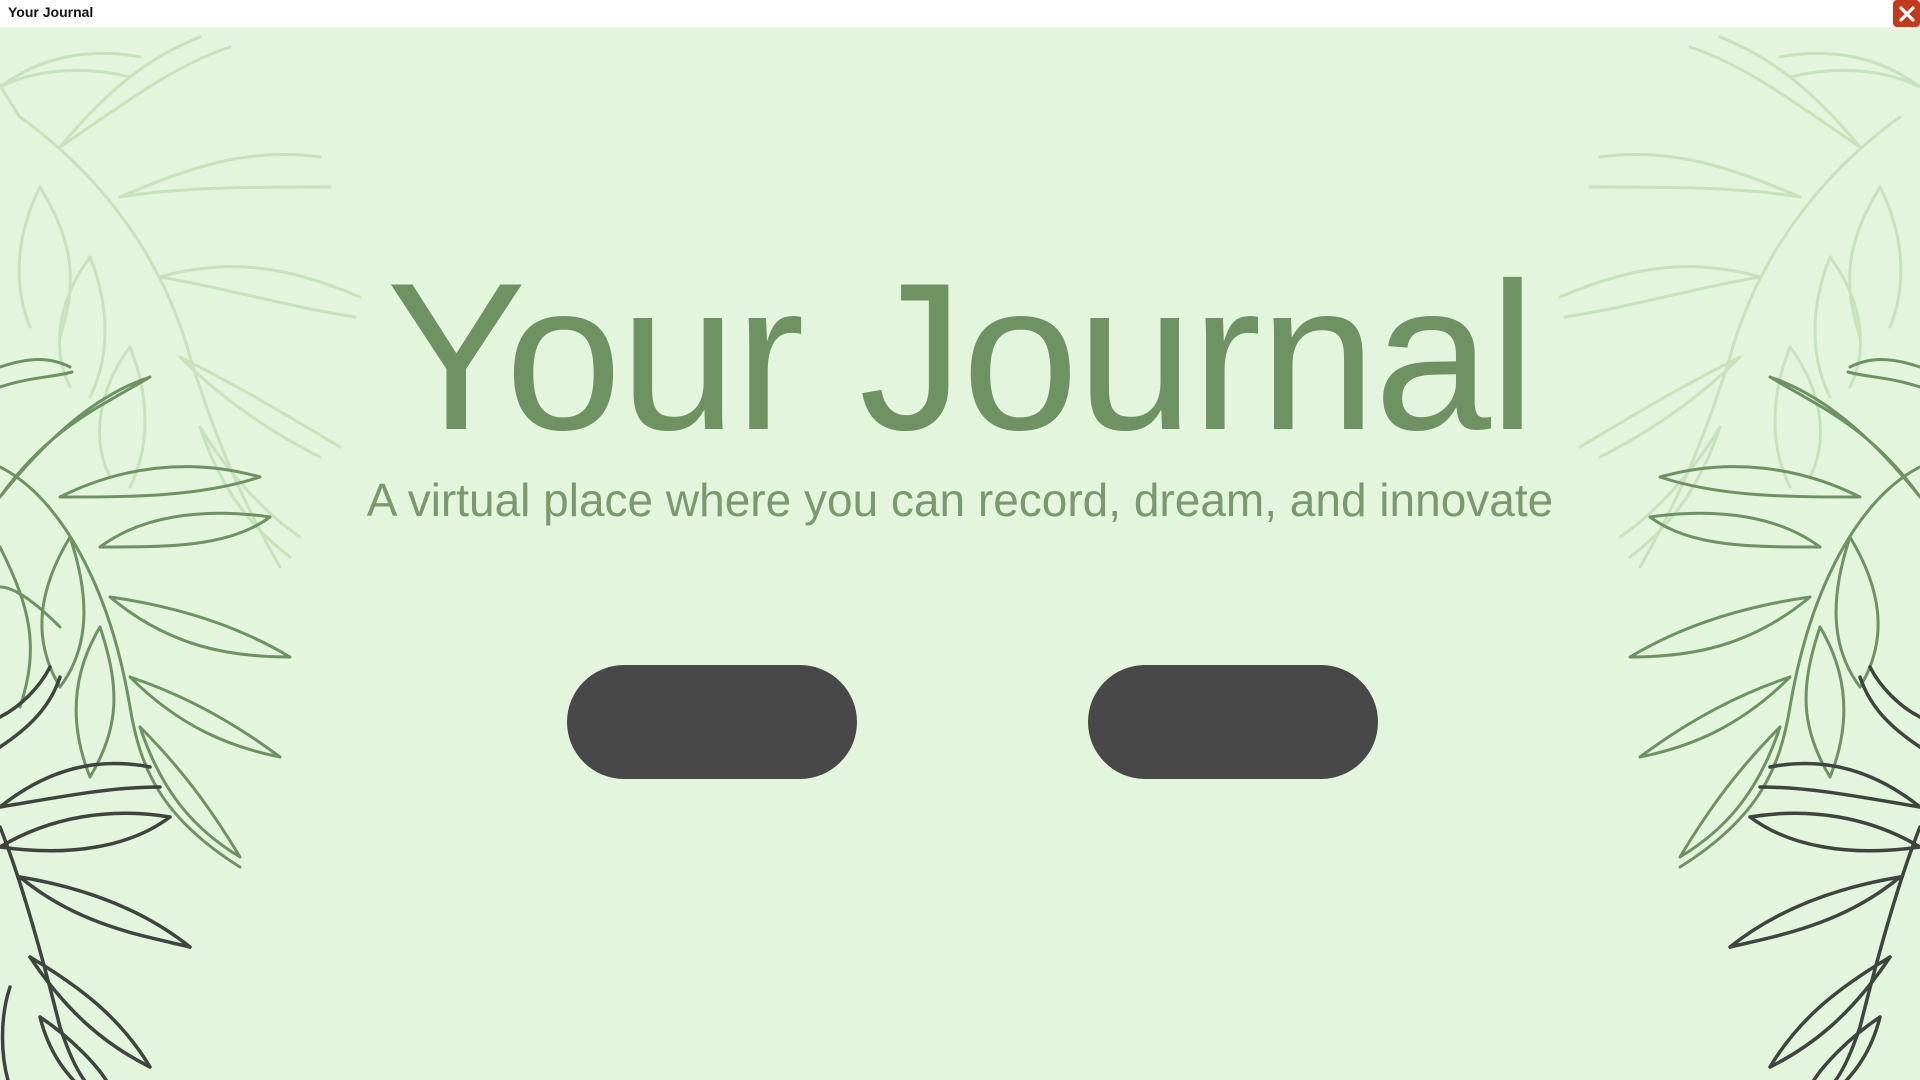  What do you see at coordinates (712, 722) in the screenshot?
I see `primary-action-button` at bounding box center [712, 722].